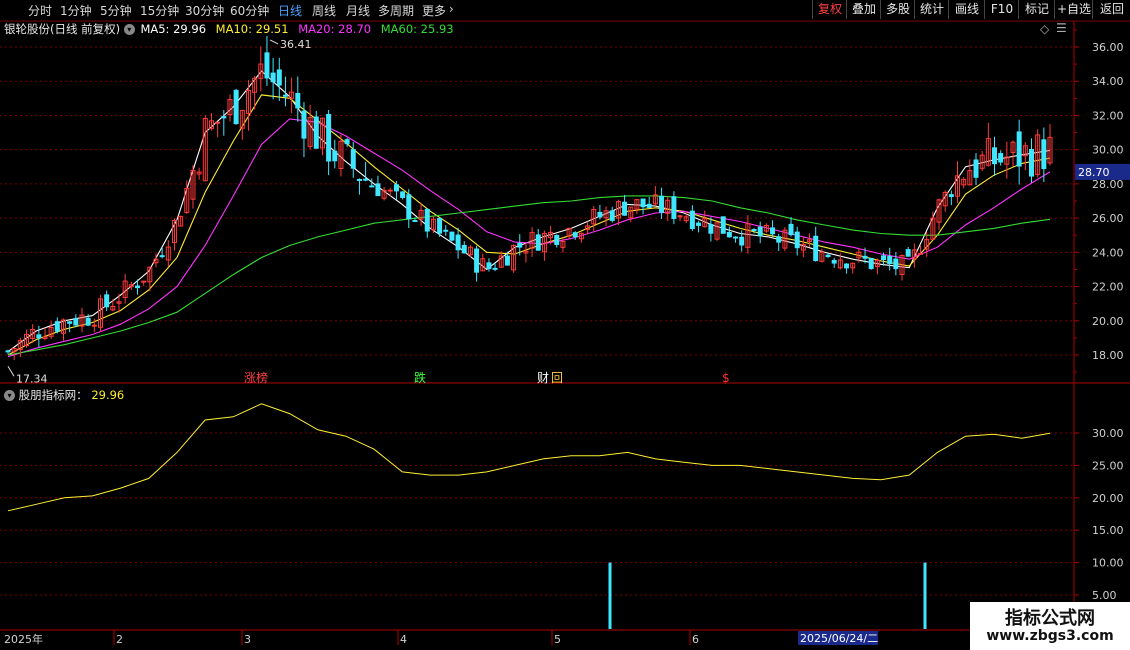 The height and width of the screenshot is (650, 1130). What do you see at coordinates (543, 378) in the screenshot?
I see `event-marker: 财` at bounding box center [543, 378].